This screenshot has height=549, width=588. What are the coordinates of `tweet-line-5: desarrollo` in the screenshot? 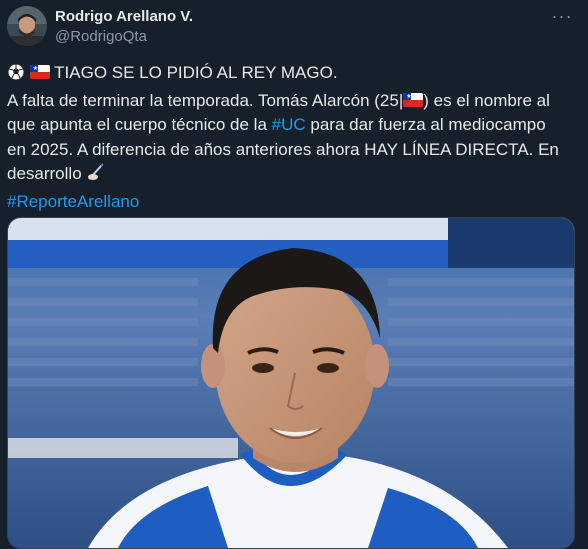 It's located at (294, 176).